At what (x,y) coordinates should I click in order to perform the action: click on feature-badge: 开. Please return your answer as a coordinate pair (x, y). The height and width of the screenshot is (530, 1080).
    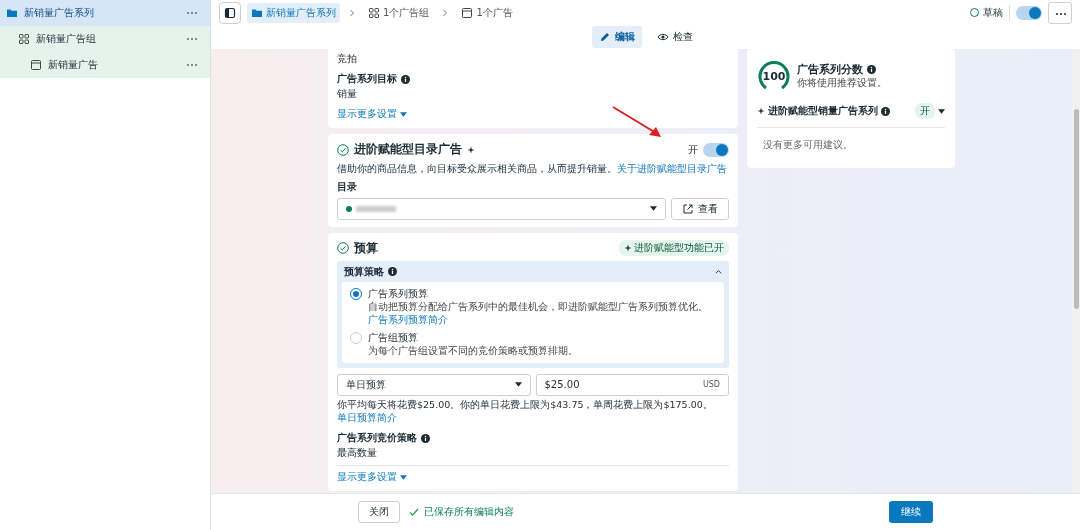
    Looking at the image, I should click on (925, 111).